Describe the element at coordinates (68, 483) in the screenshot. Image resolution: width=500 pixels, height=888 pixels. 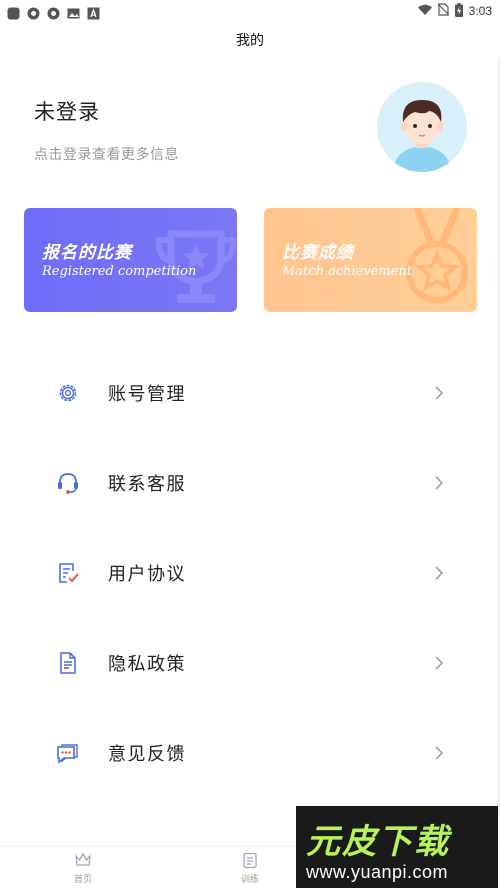
I see `headset-icon` at that location.